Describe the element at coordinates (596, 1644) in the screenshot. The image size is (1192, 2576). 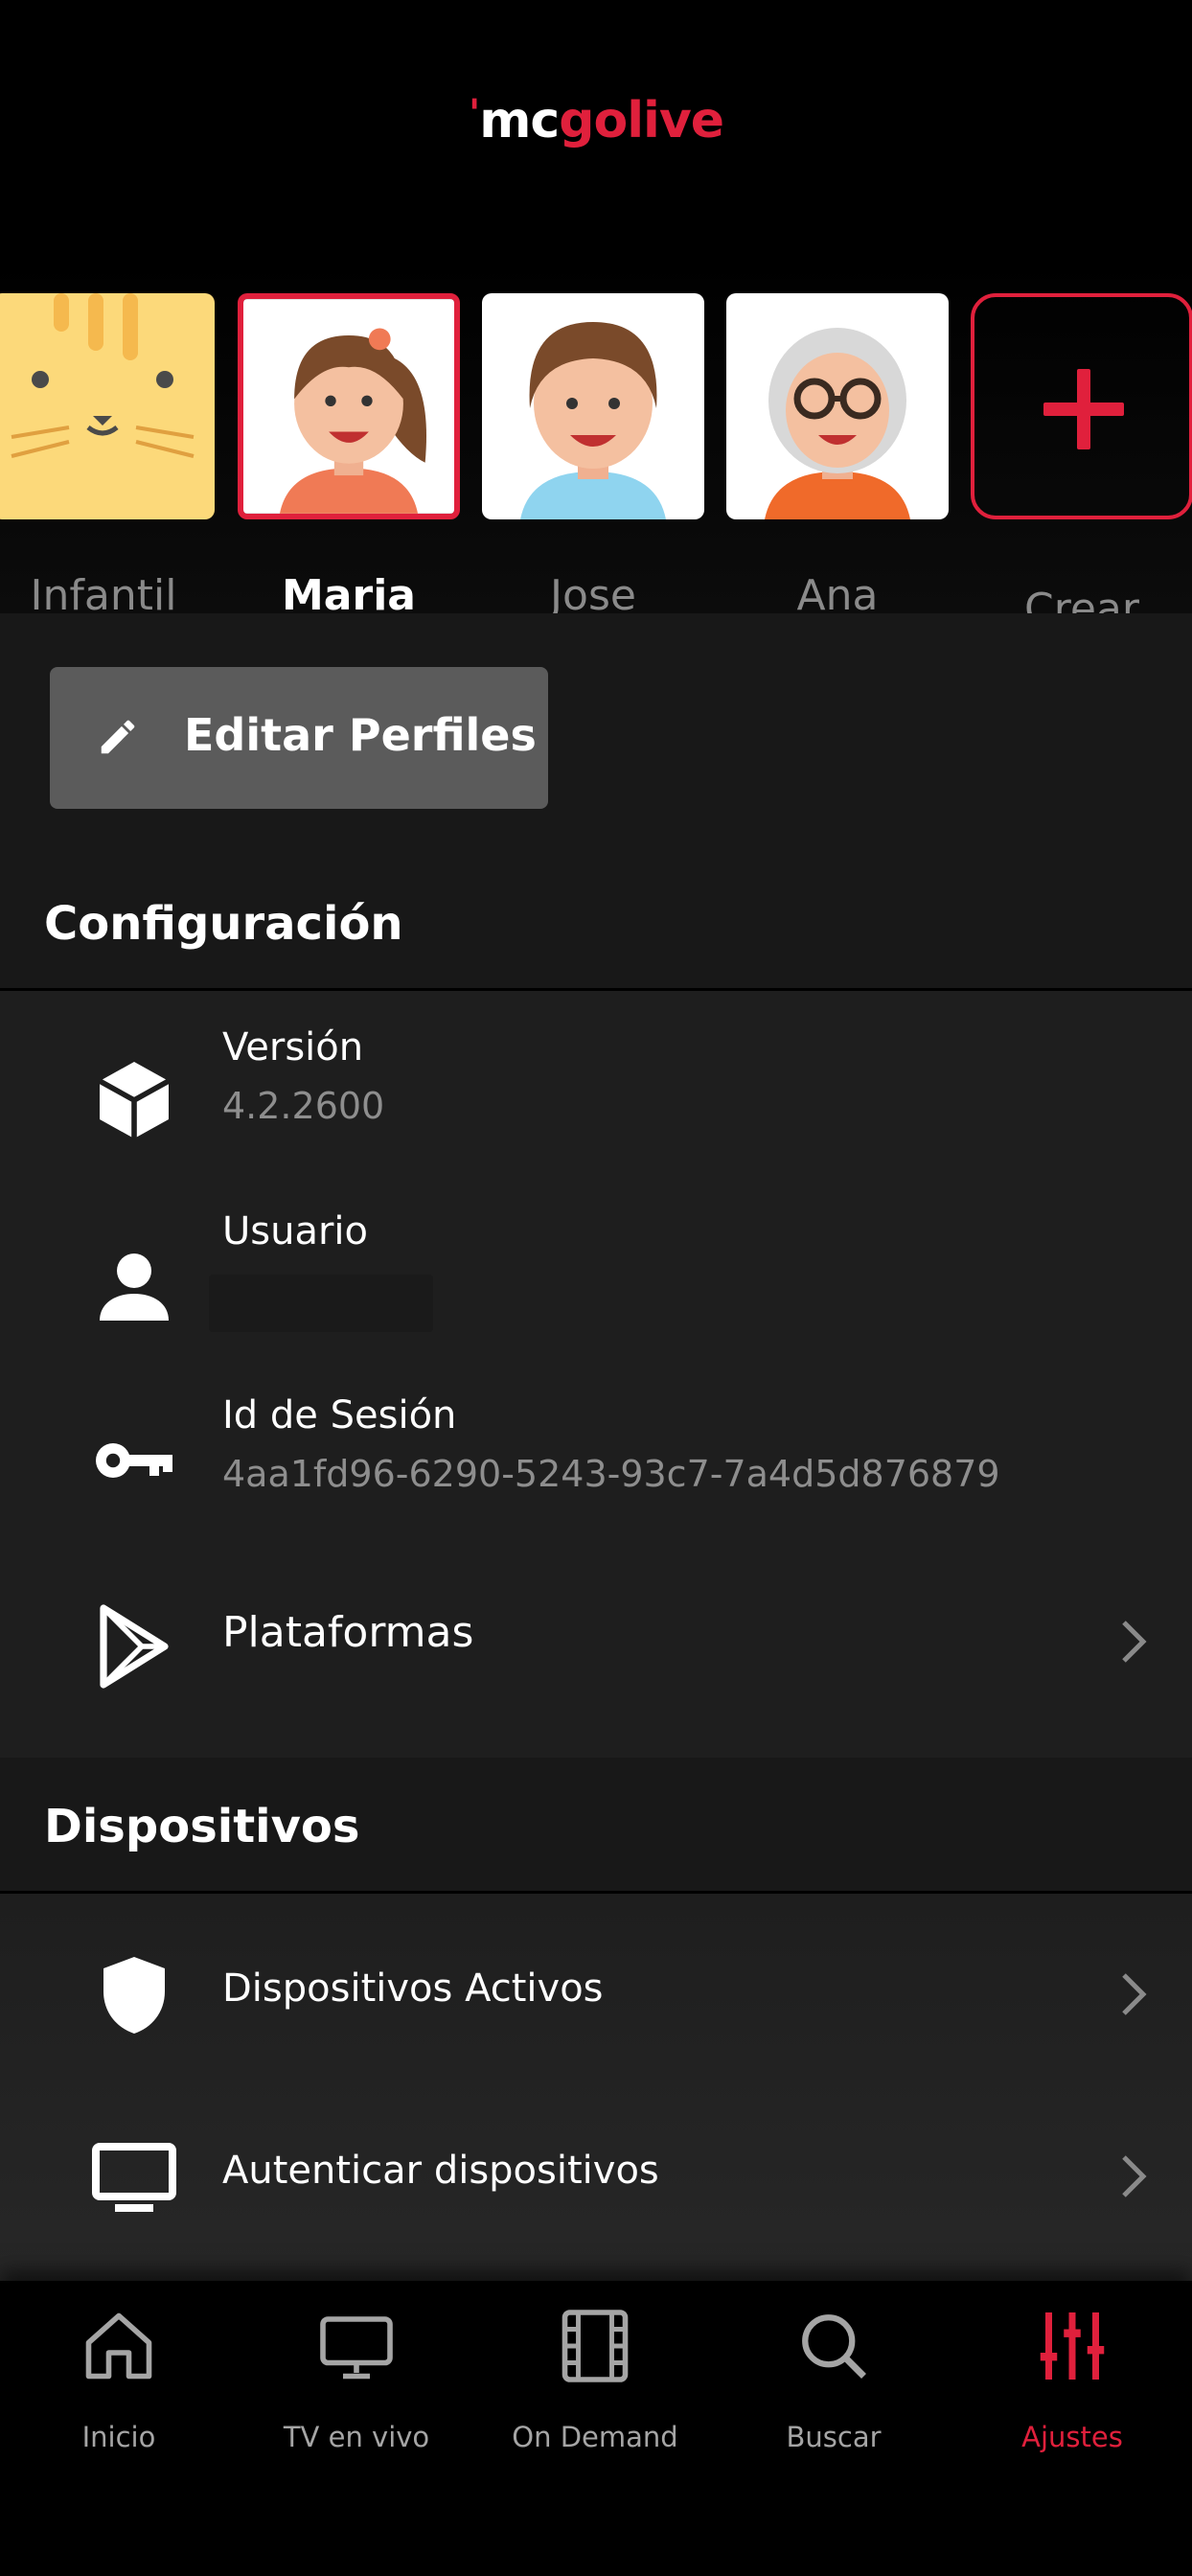
I see `platforms-row: Plataformas` at that location.